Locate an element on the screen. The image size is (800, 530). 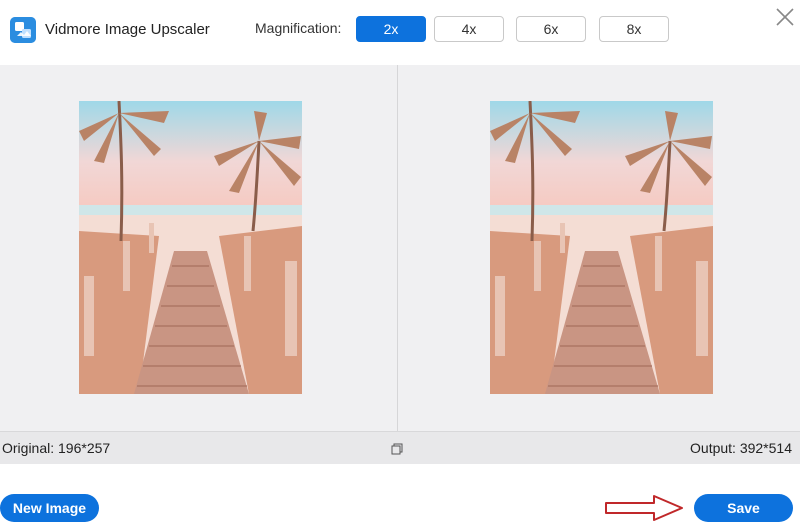
magnification-2x-button: 2x is located at coordinates (391, 29).